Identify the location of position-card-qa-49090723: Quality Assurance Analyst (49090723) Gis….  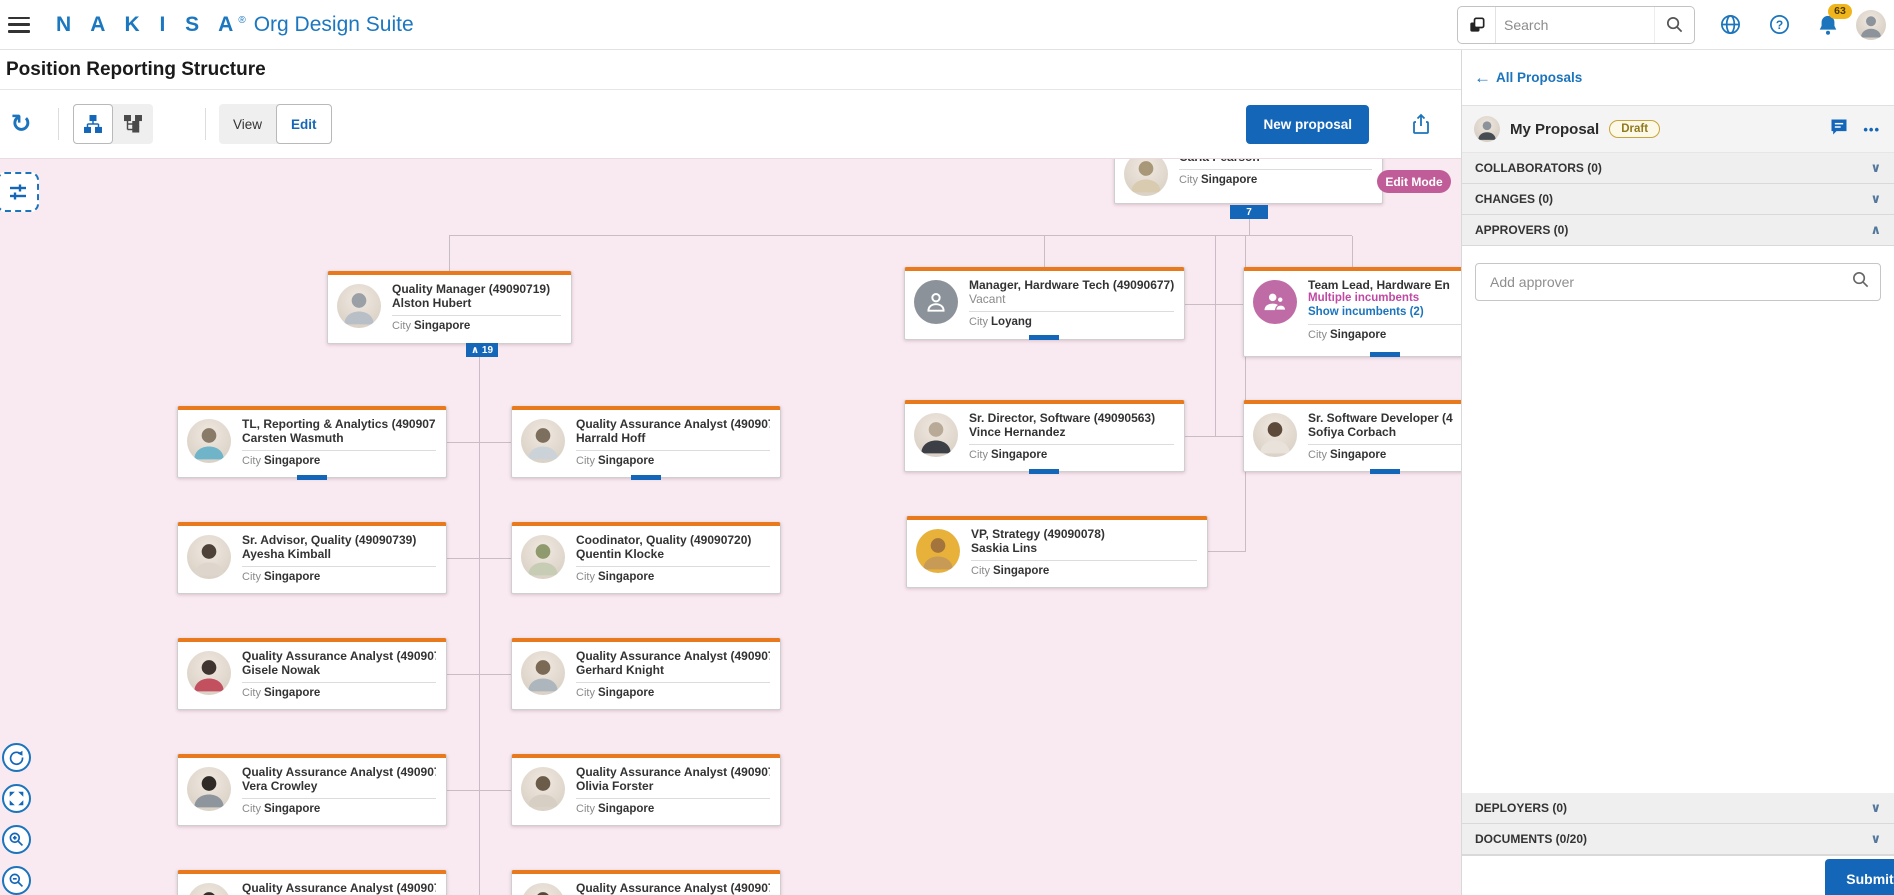
(312, 674).